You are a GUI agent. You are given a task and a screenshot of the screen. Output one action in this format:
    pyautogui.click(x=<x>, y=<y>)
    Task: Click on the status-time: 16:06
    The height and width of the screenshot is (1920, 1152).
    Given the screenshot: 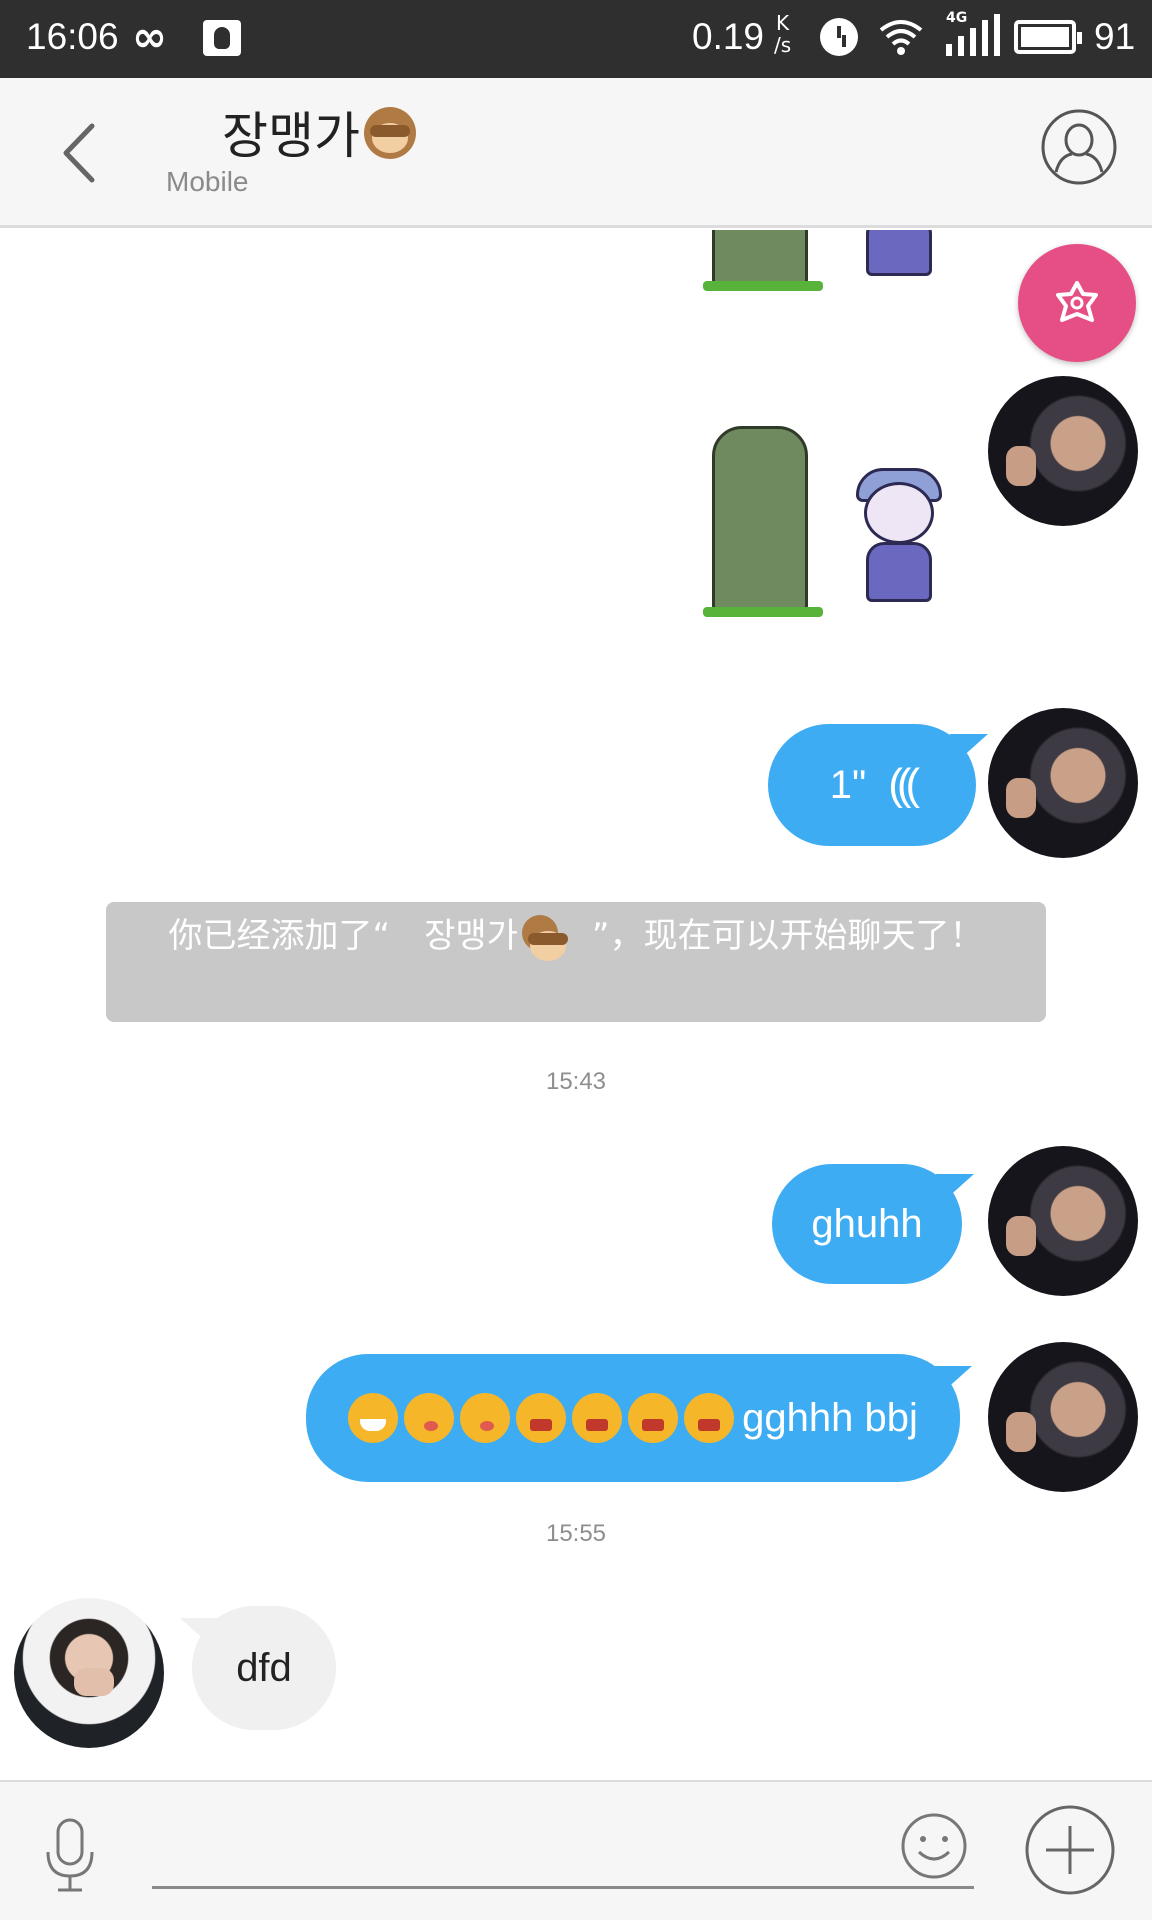 What is the action you would take?
    pyautogui.click(x=72, y=36)
    